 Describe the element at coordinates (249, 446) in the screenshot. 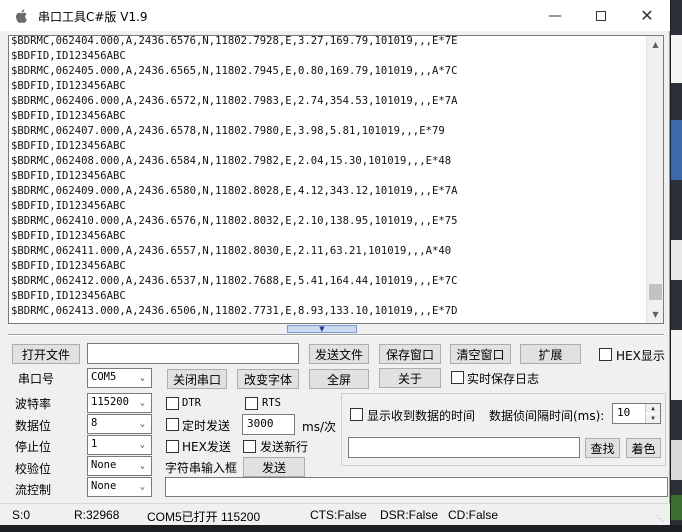

I see `send-newline-checkbox` at that location.